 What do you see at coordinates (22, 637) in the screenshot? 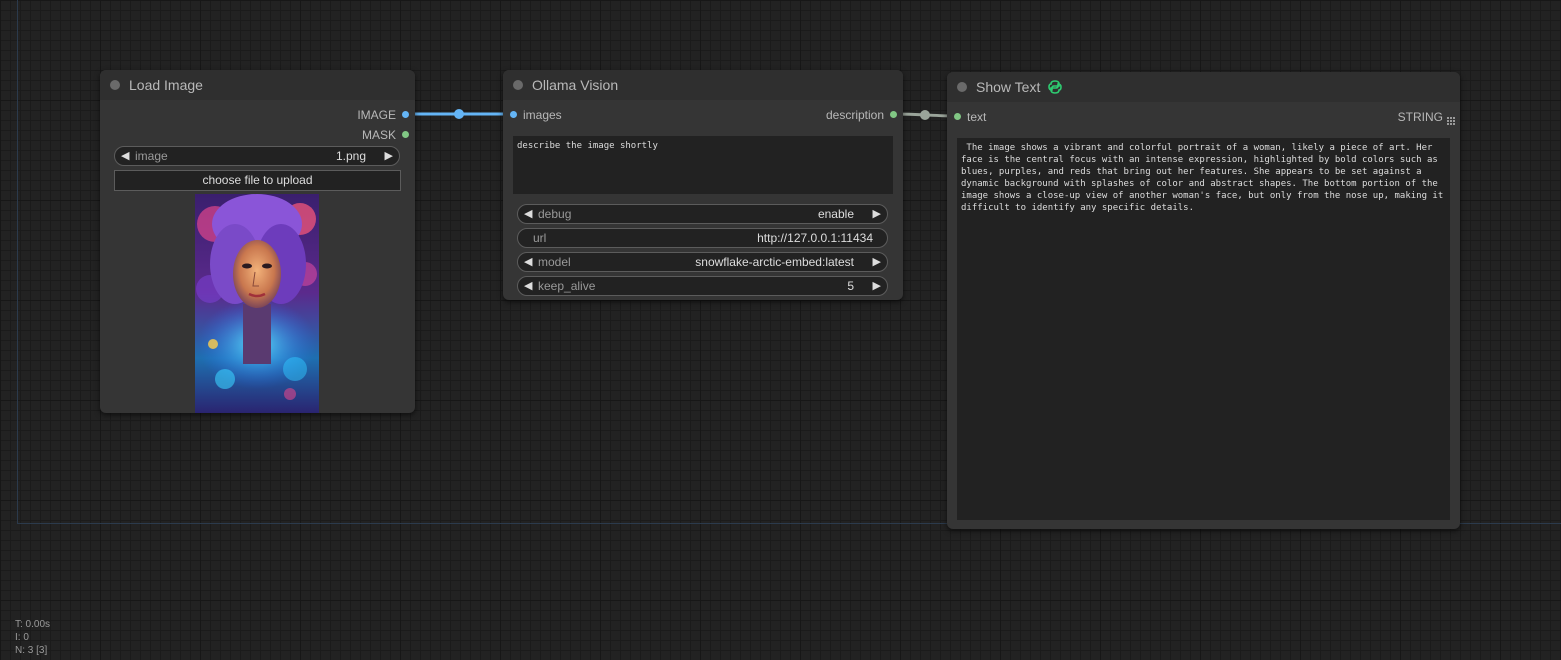
I see `stats-iterations: I: 0` at bounding box center [22, 637].